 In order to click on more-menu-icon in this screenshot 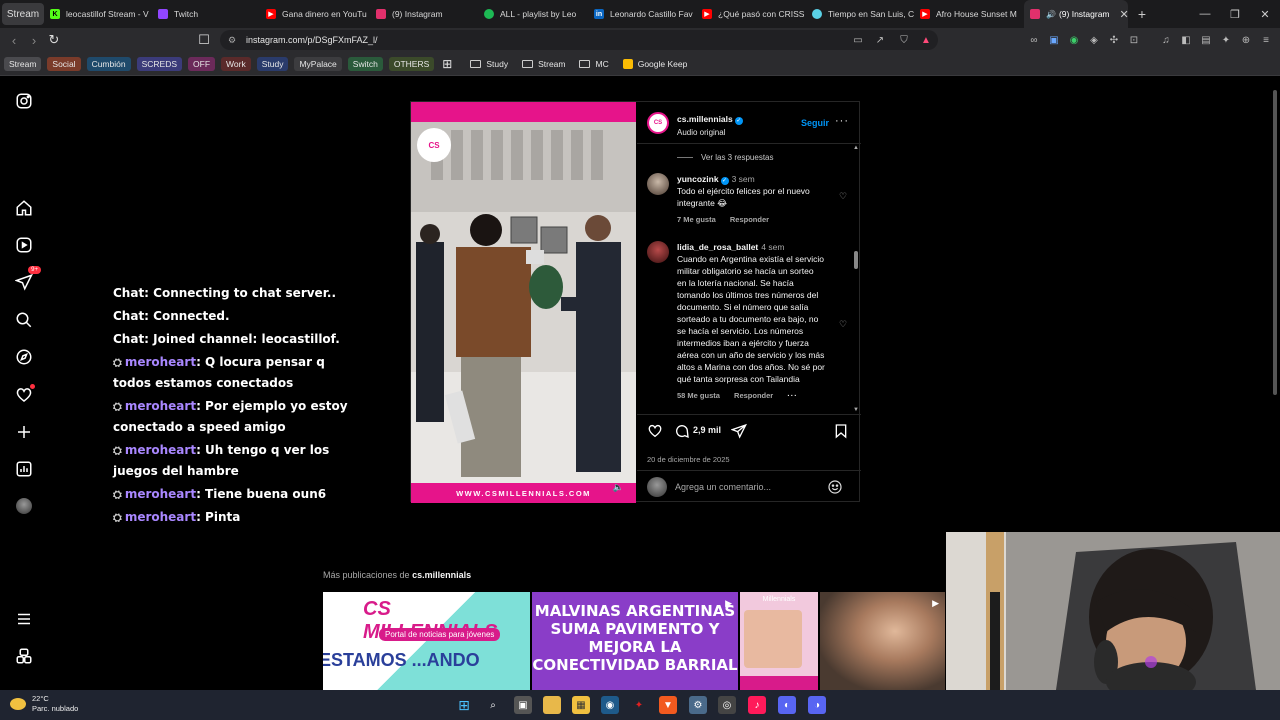, I will do `click(24, 619)`.